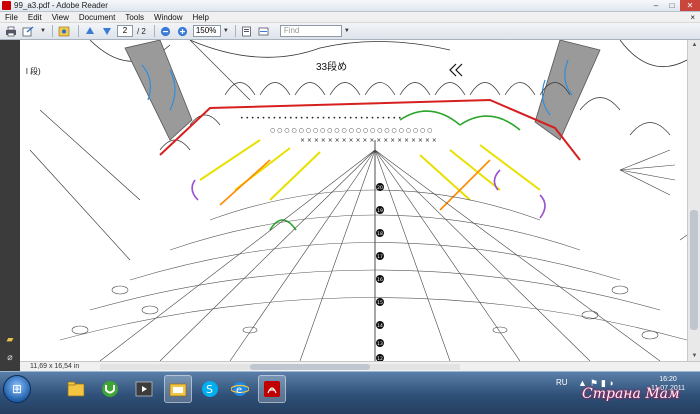  I want to click on toolbar: ▼ 2 / 2 150% ▼ Find ▼, so click(350, 31).